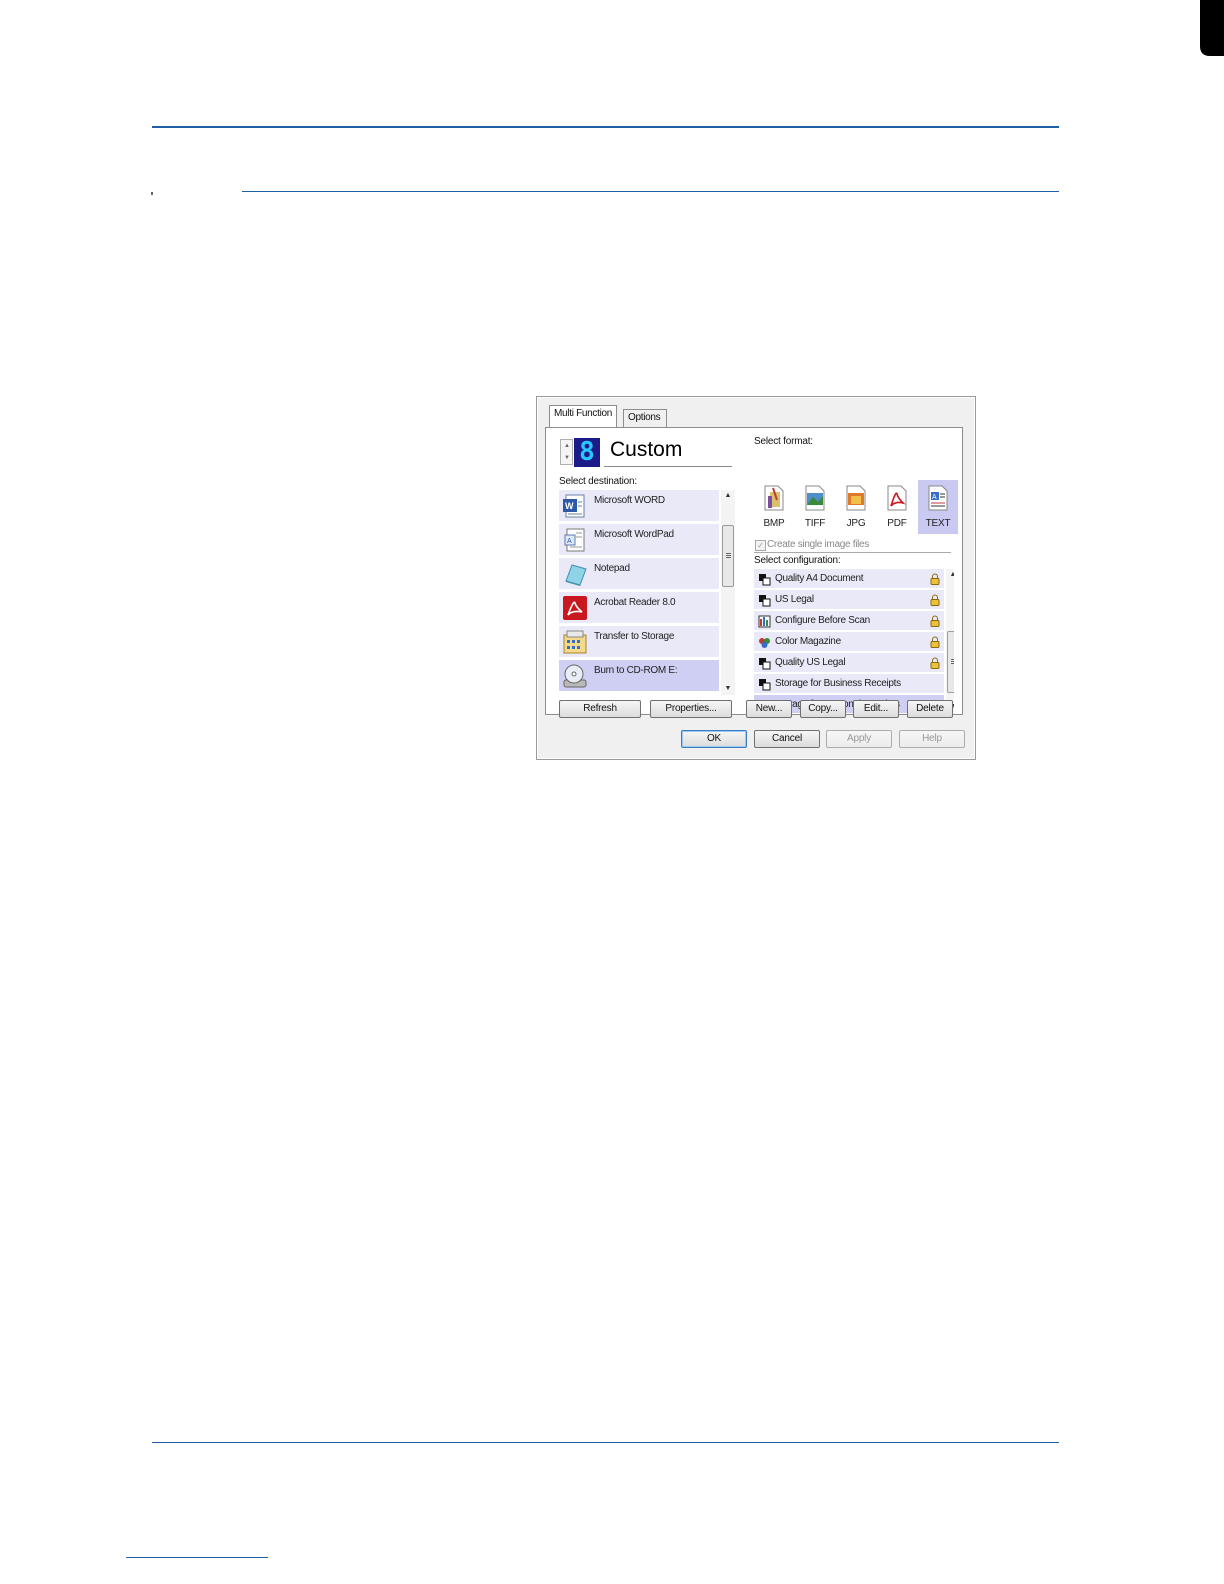 The height and width of the screenshot is (1584, 1224). What do you see at coordinates (810, 662) in the screenshot?
I see `configuration-label-text: Quality US Legal` at bounding box center [810, 662].